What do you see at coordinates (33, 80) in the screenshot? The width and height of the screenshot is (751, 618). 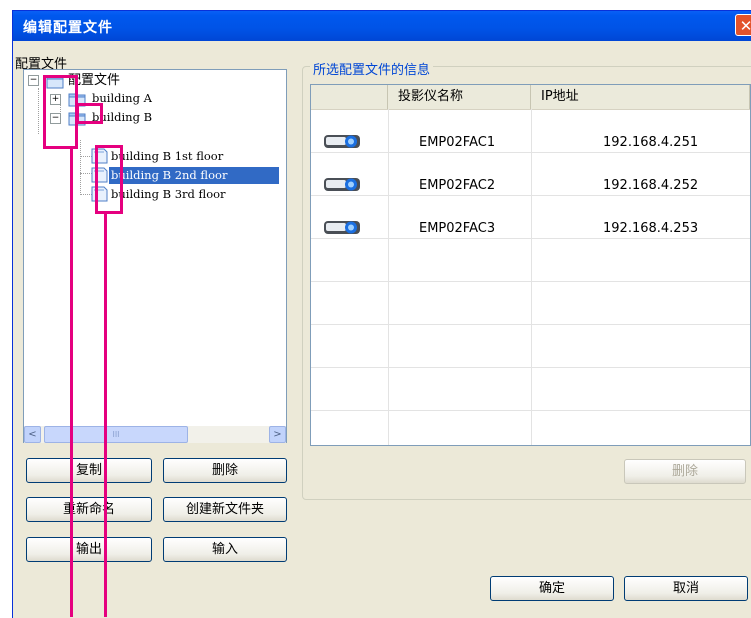 I see `collapse-icon: −` at bounding box center [33, 80].